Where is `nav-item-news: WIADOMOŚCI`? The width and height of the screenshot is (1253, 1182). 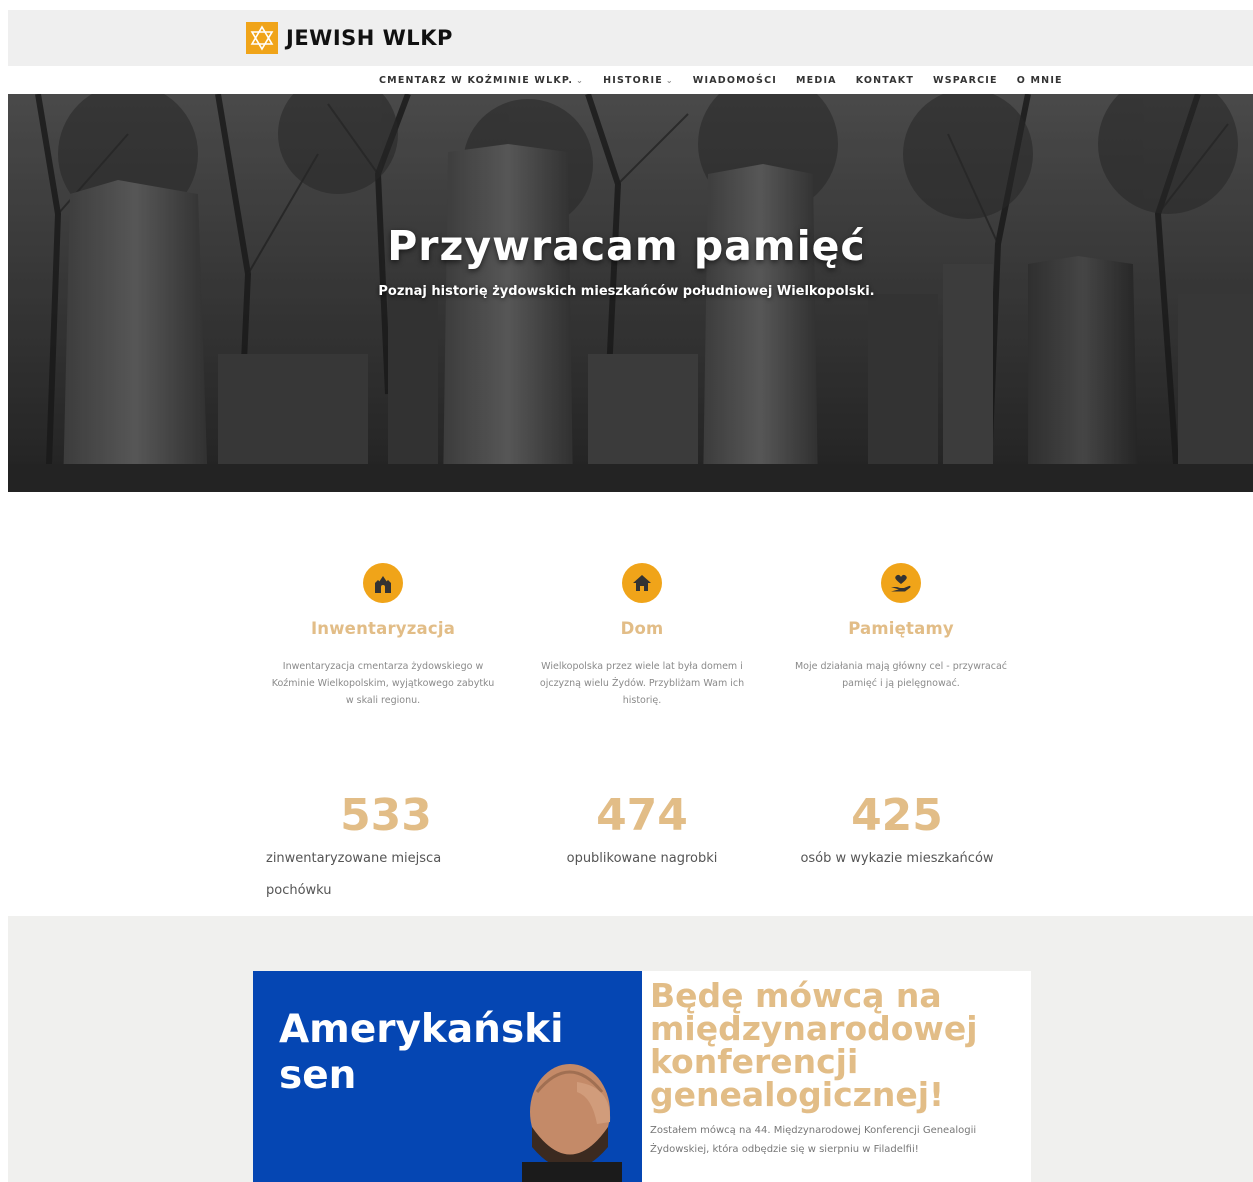 nav-item-news: WIADOMOŚCI is located at coordinates (735, 80).